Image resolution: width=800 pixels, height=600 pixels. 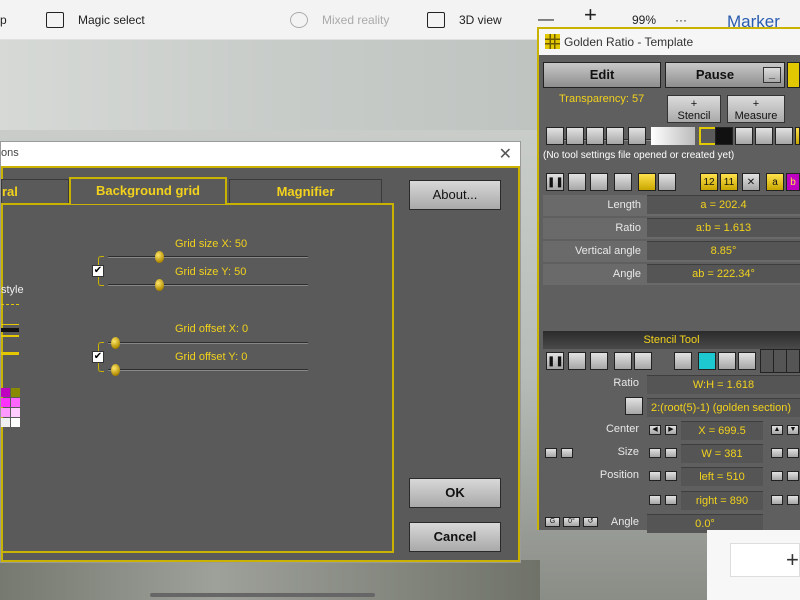 I want to click on clear-icon: ✕, so click(x=751, y=182).